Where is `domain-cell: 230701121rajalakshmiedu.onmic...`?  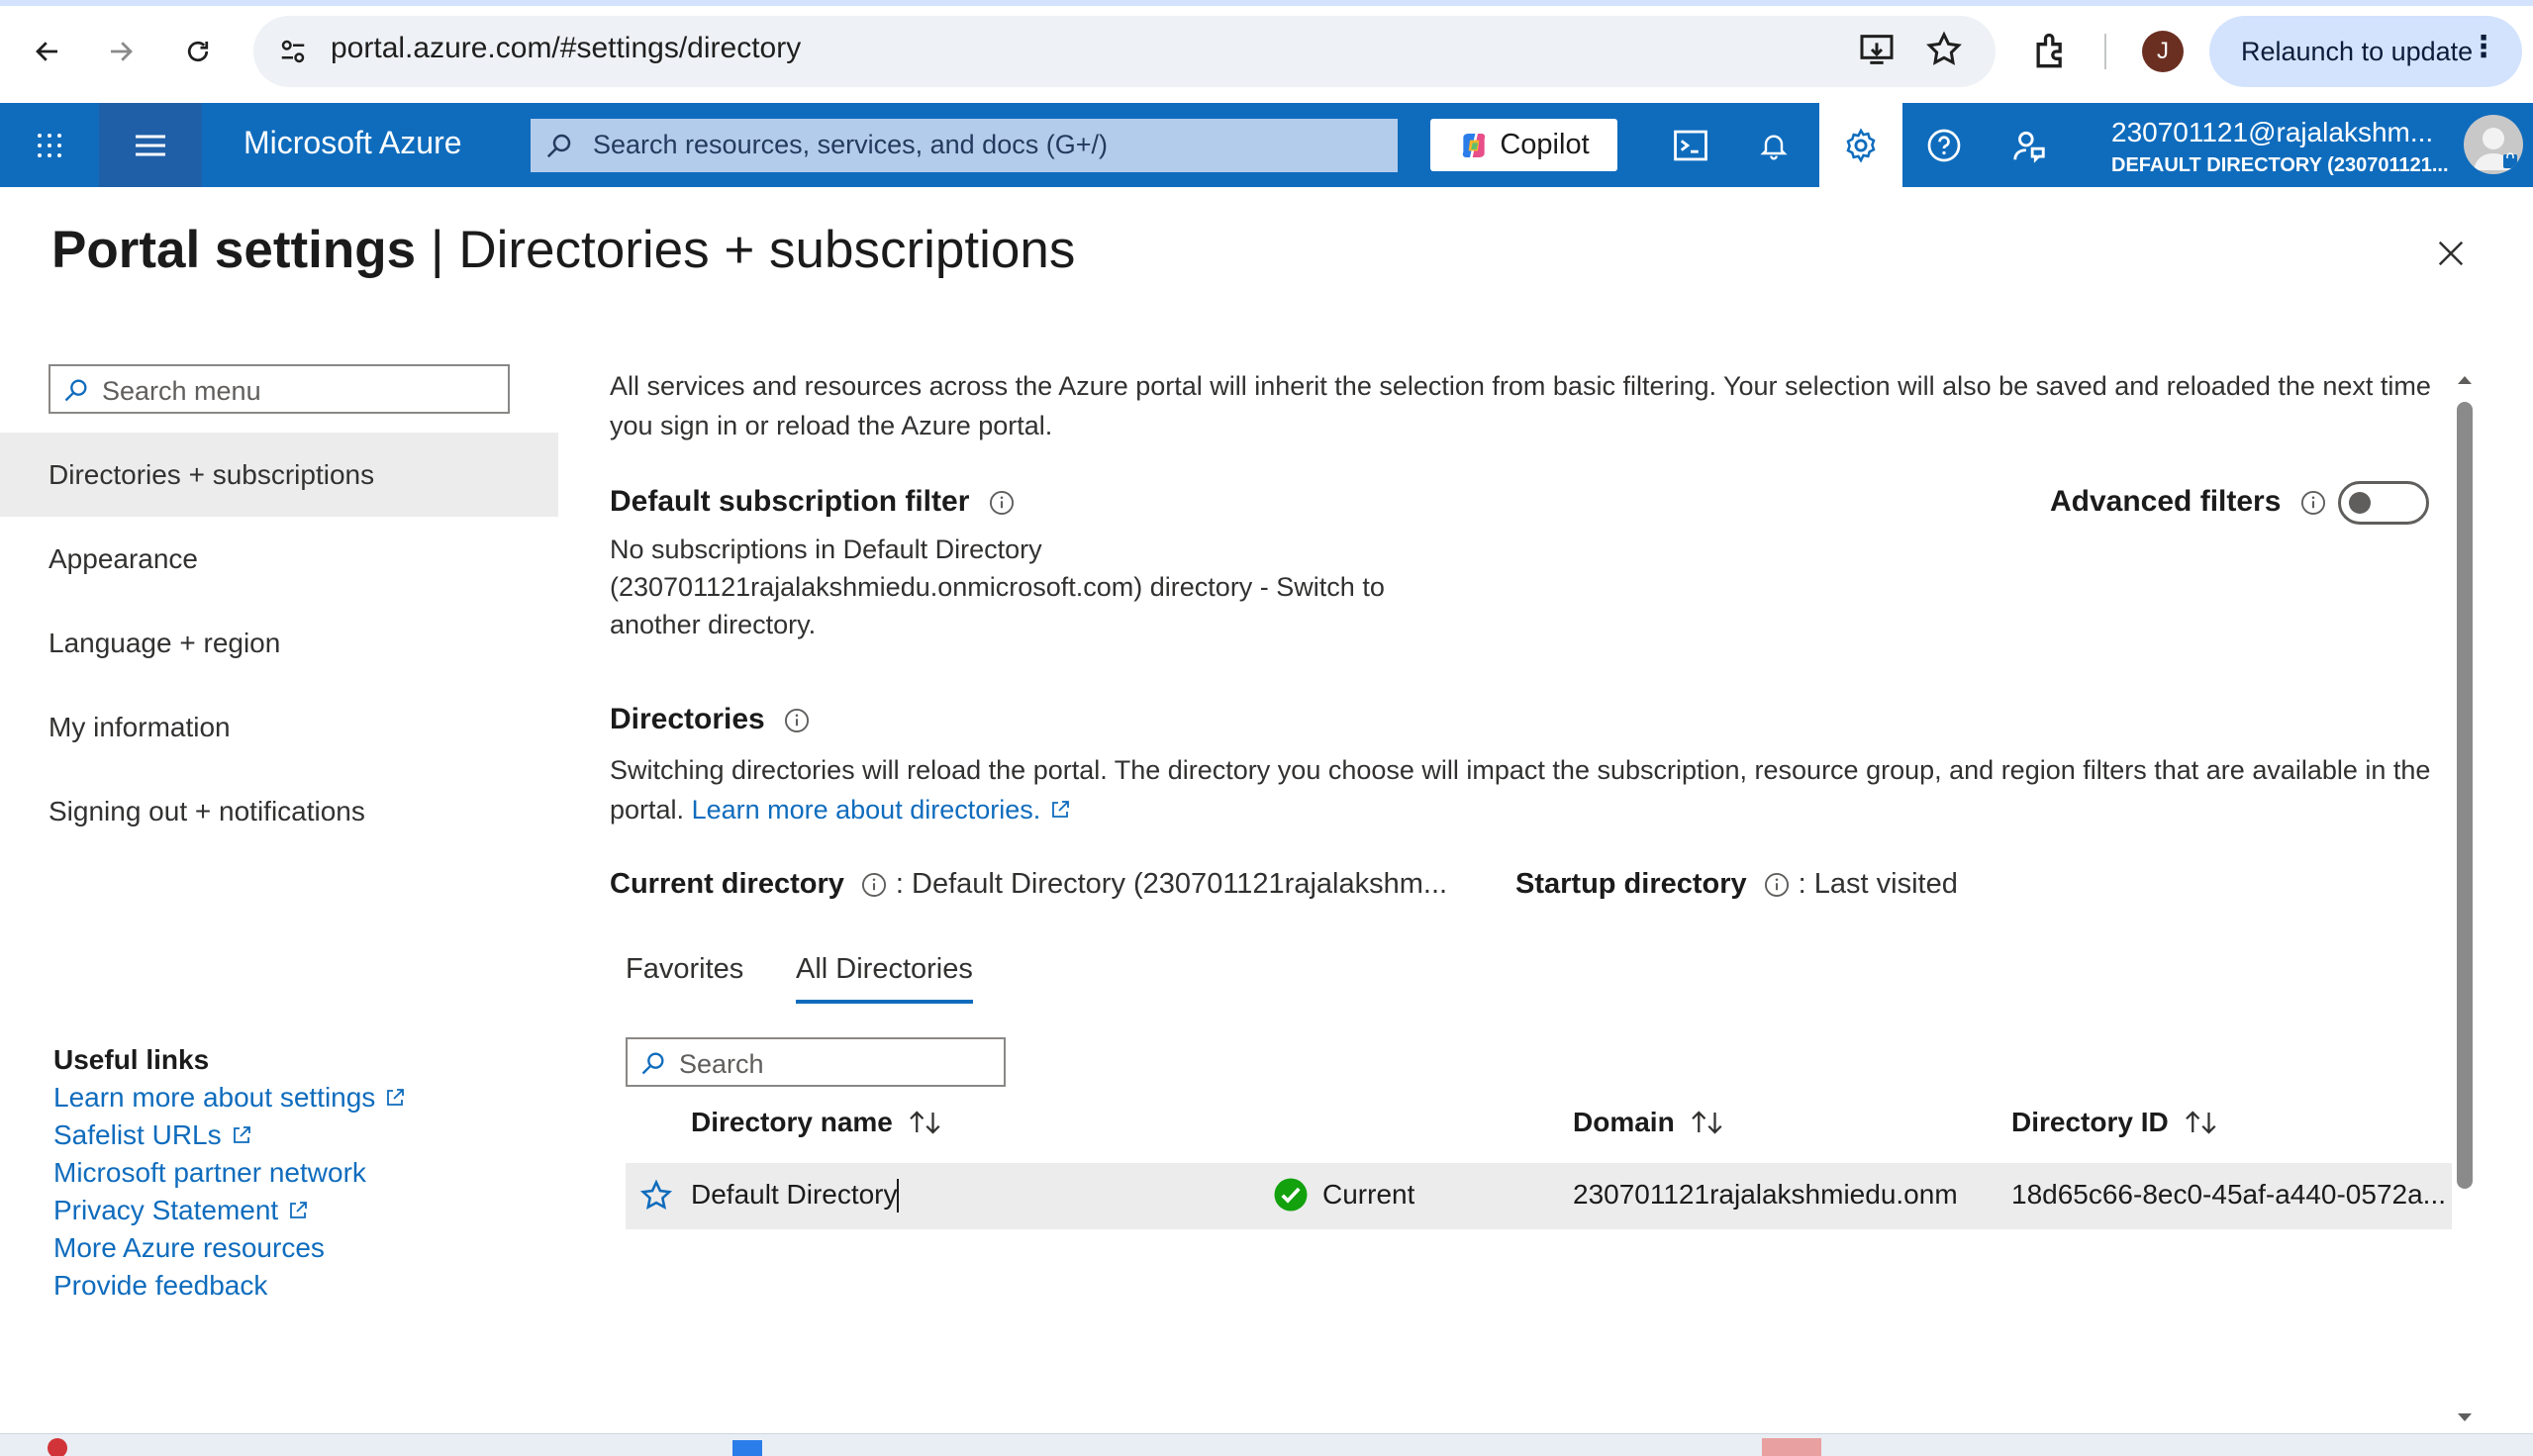 domain-cell: 230701121rajalakshmiedu.onmic... is located at coordinates (1766, 1194).